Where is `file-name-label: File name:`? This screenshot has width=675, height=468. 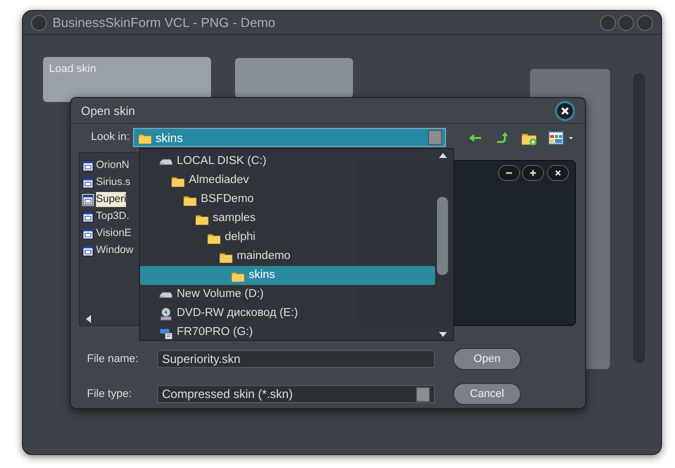 file-name-label: File name: is located at coordinates (113, 359).